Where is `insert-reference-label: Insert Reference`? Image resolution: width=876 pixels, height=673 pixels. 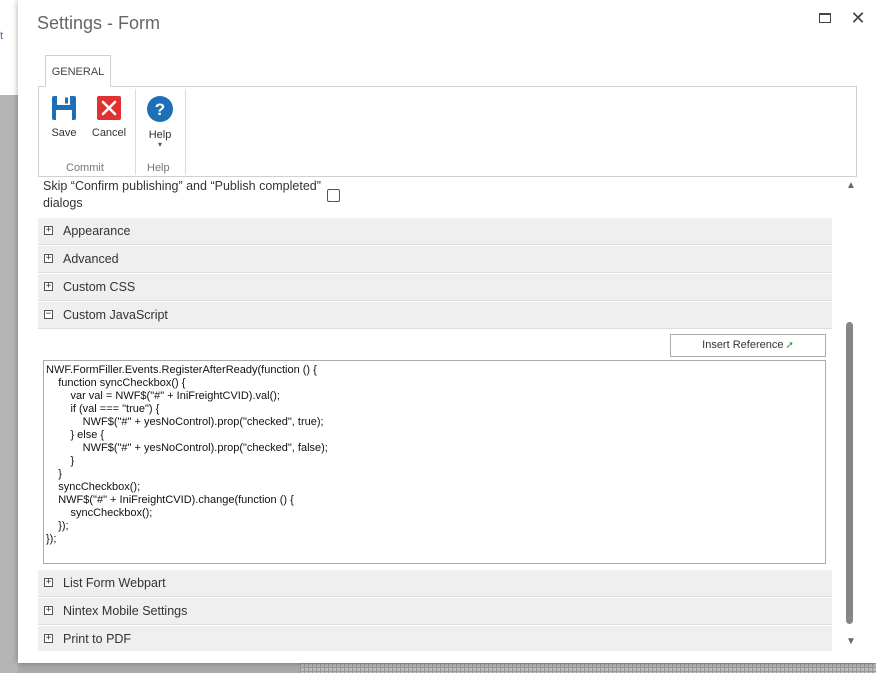
insert-reference-label: Insert Reference is located at coordinates (743, 345).